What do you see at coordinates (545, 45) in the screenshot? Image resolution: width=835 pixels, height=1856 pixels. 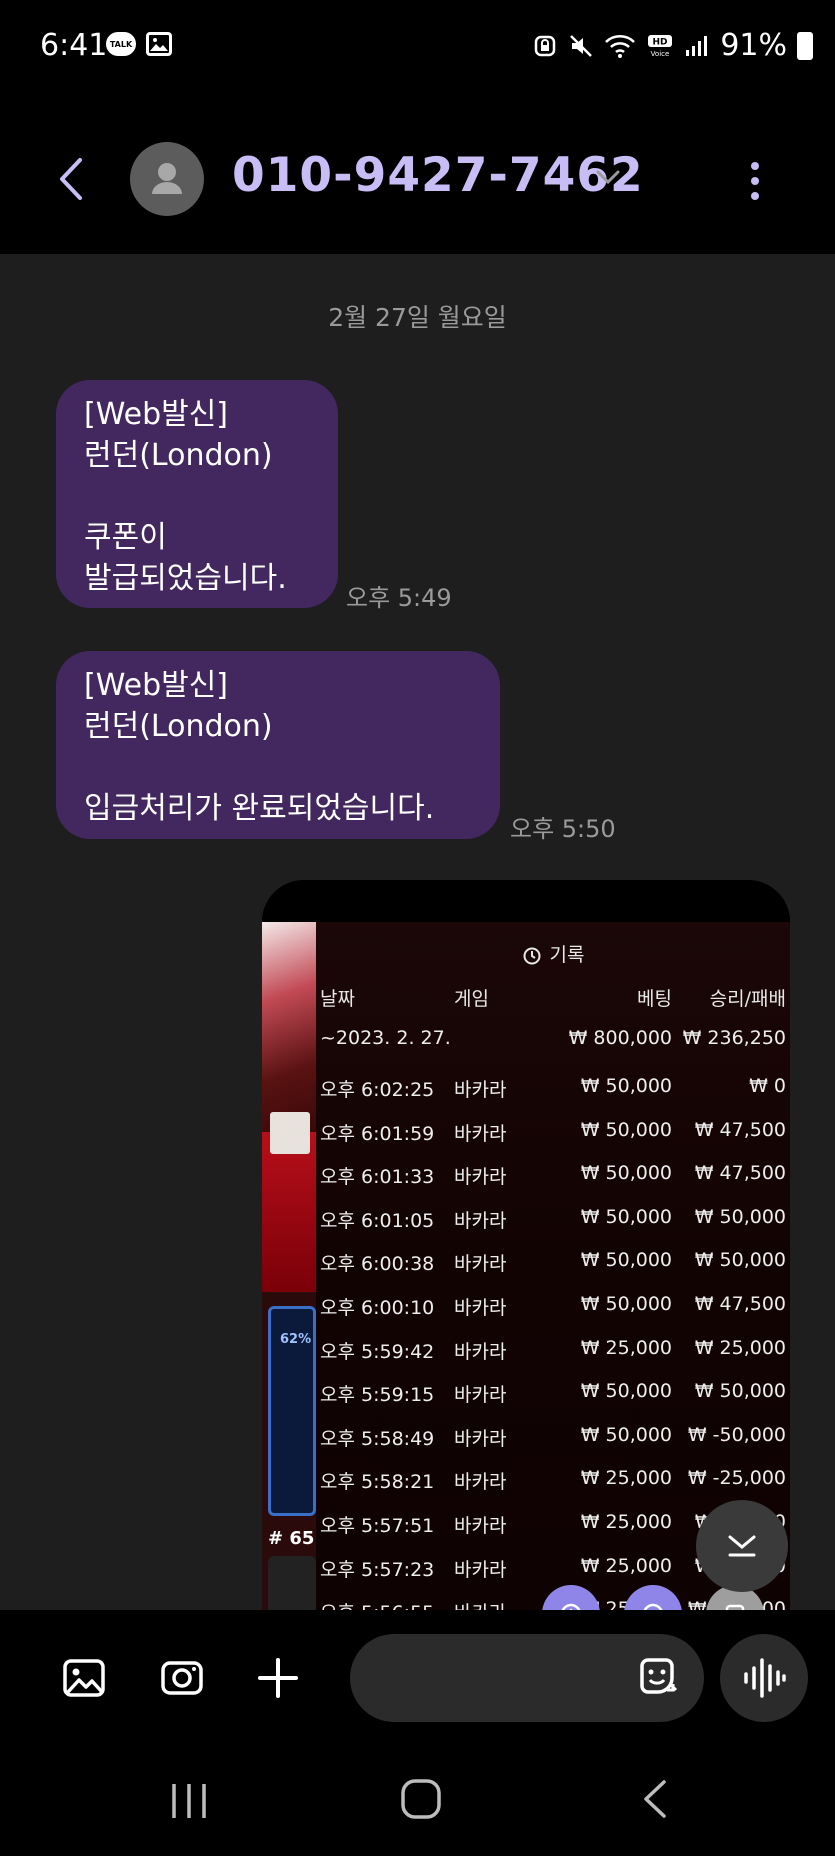 I see `lock-rotation-icon` at bounding box center [545, 45].